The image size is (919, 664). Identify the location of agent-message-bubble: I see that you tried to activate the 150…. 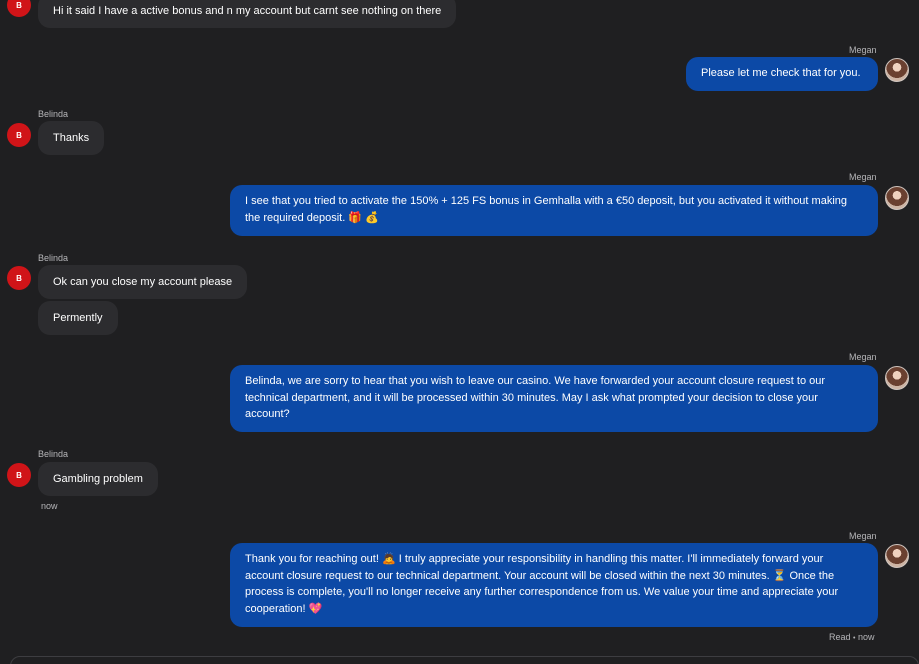
(554, 210).